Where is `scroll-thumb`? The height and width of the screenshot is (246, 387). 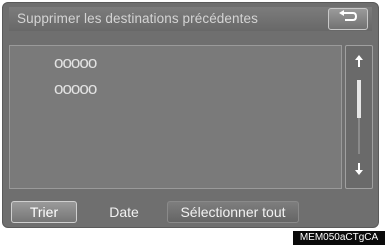 scroll-thumb is located at coordinates (359, 99).